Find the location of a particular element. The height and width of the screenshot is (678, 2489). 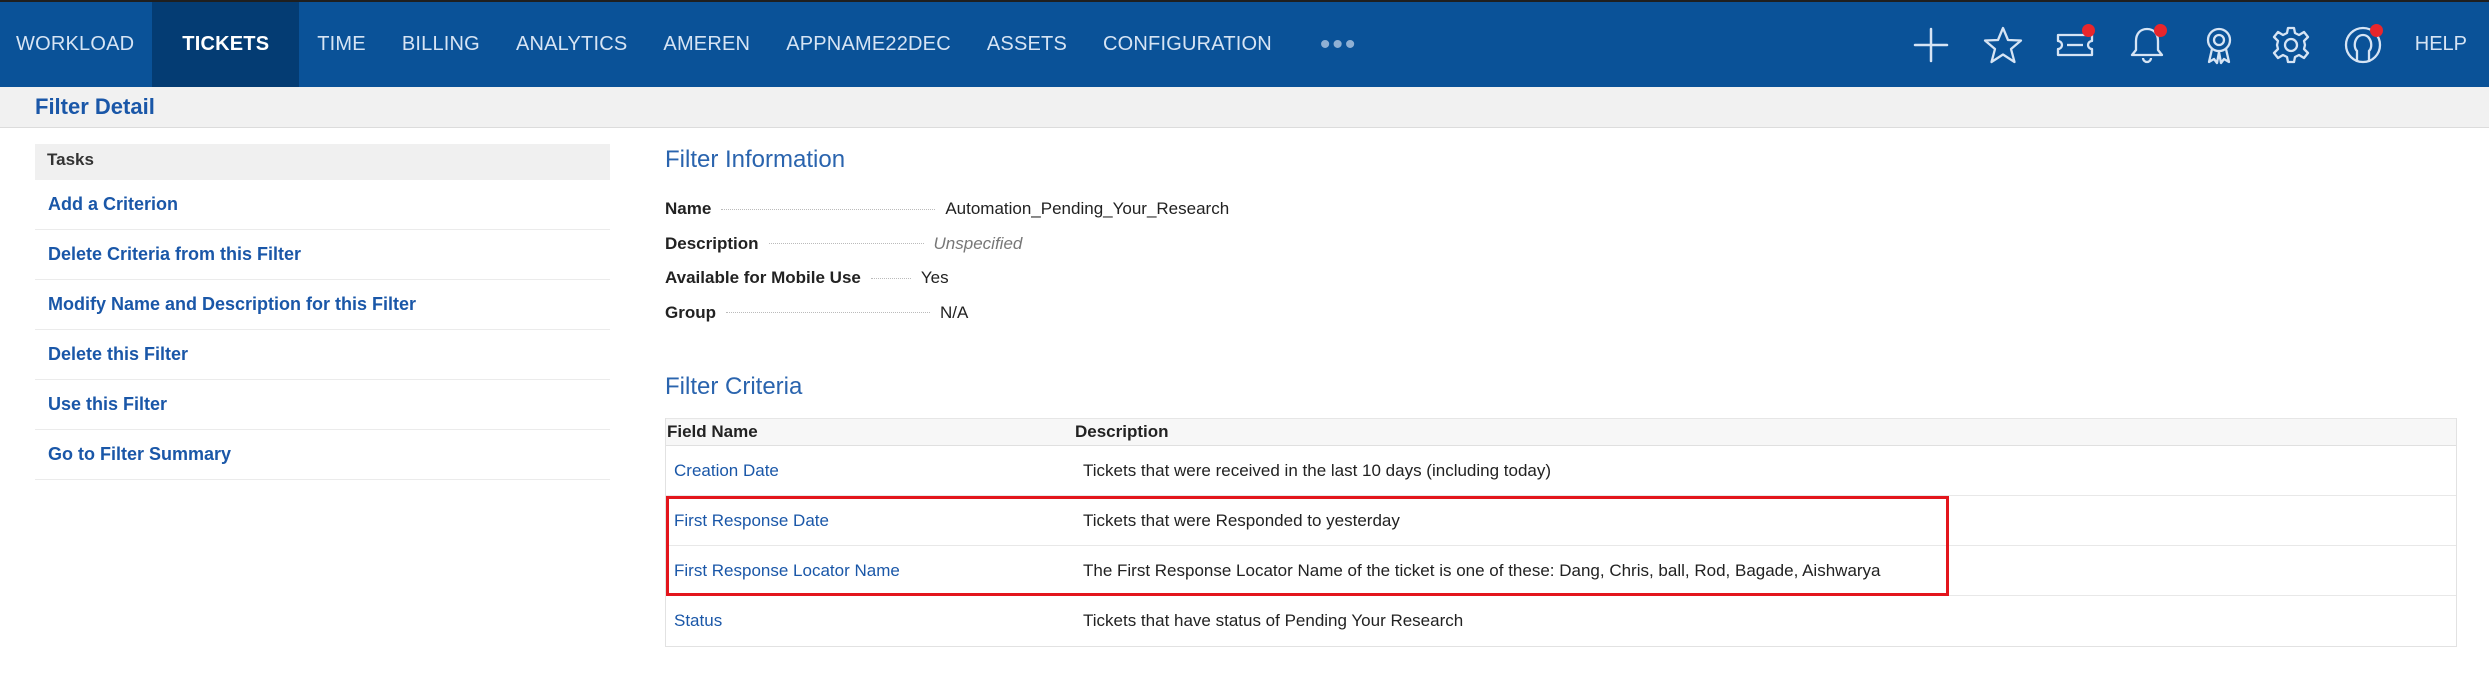

info-label: Available for Mobile Use is located at coordinates (763, 278).